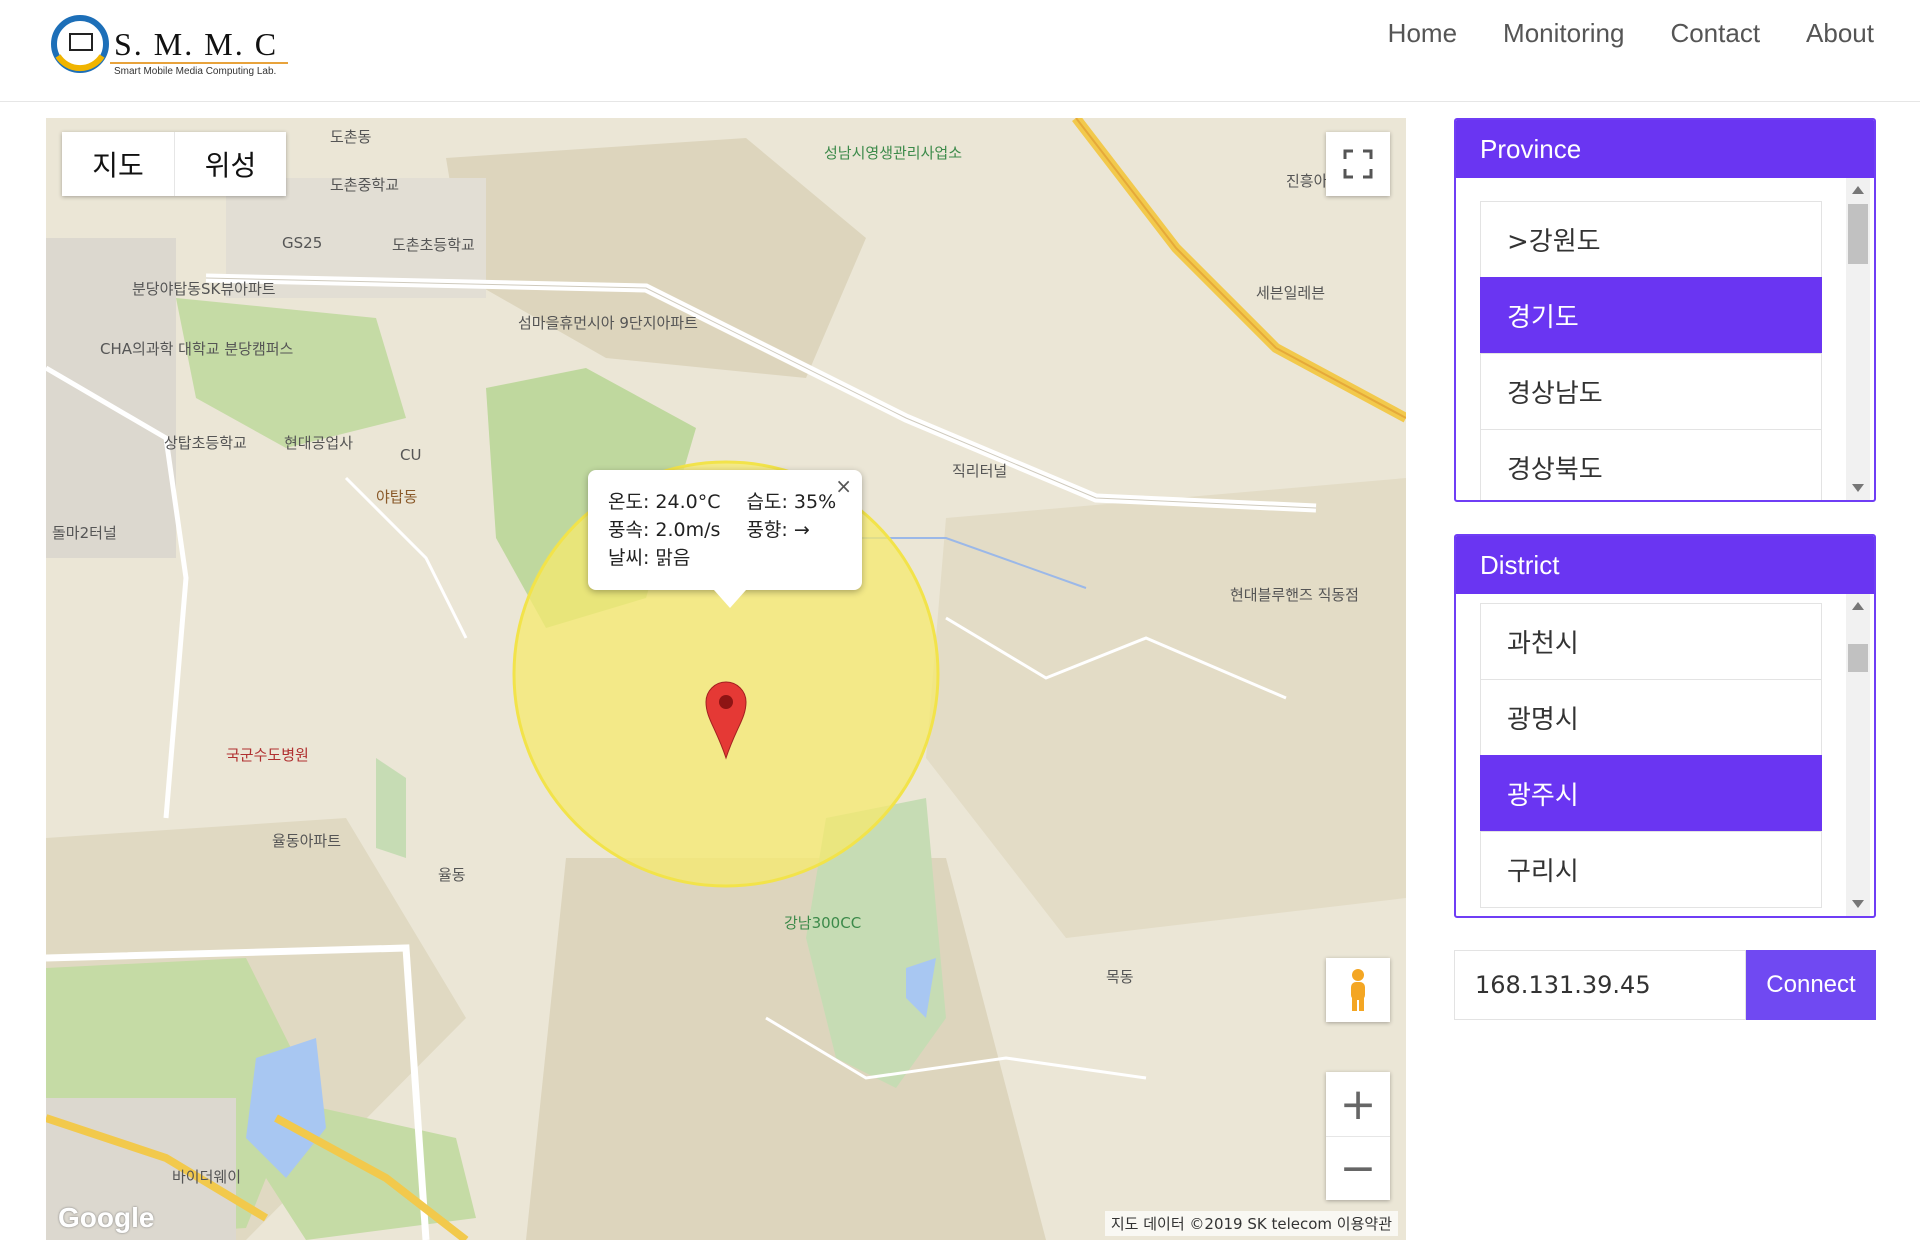 Image resolution: width=1920 pixels, height=1248 pixels. I want to click on province-item: 경상남도, so click(1651, 391).